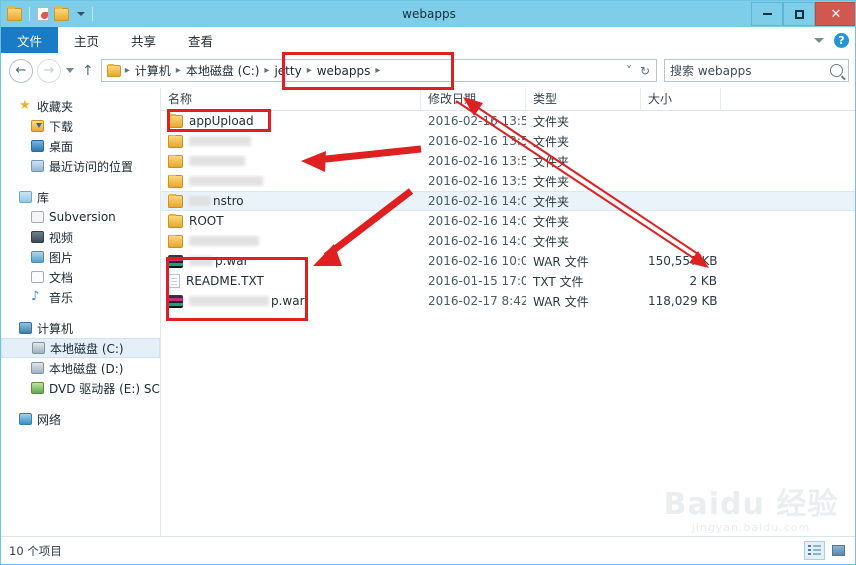 The image size is (856, 565). I want to click on file-date-cell: 2016-02-16 10:04, so click(477, 261).